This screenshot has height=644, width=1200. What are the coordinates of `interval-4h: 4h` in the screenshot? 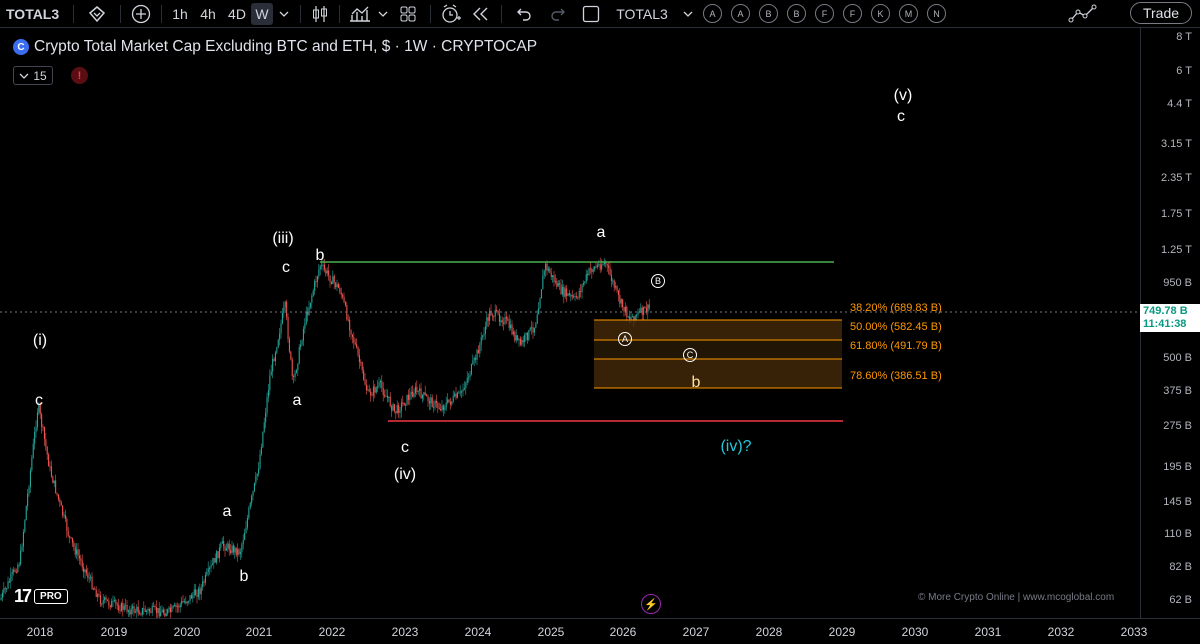 It's located at (208, 14).